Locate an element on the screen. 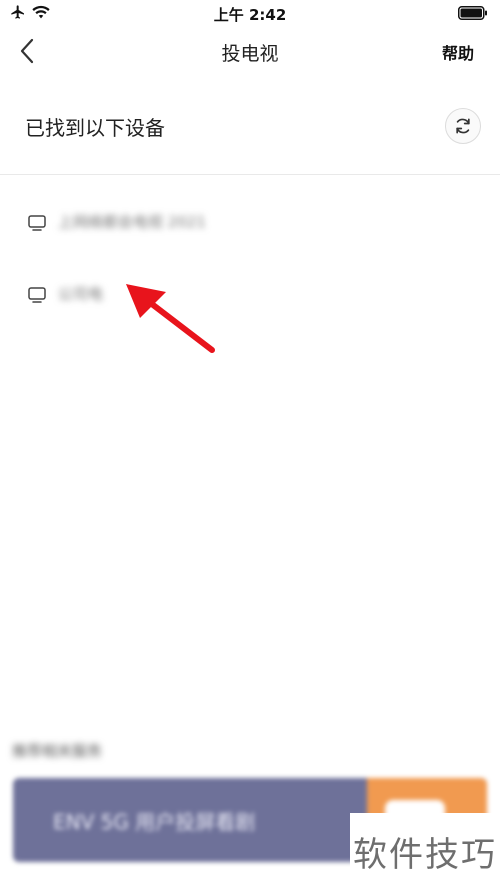 Image resolution: width=500 pixels, height=889 pixels. battery-icon is located at coordinates (472, 13).